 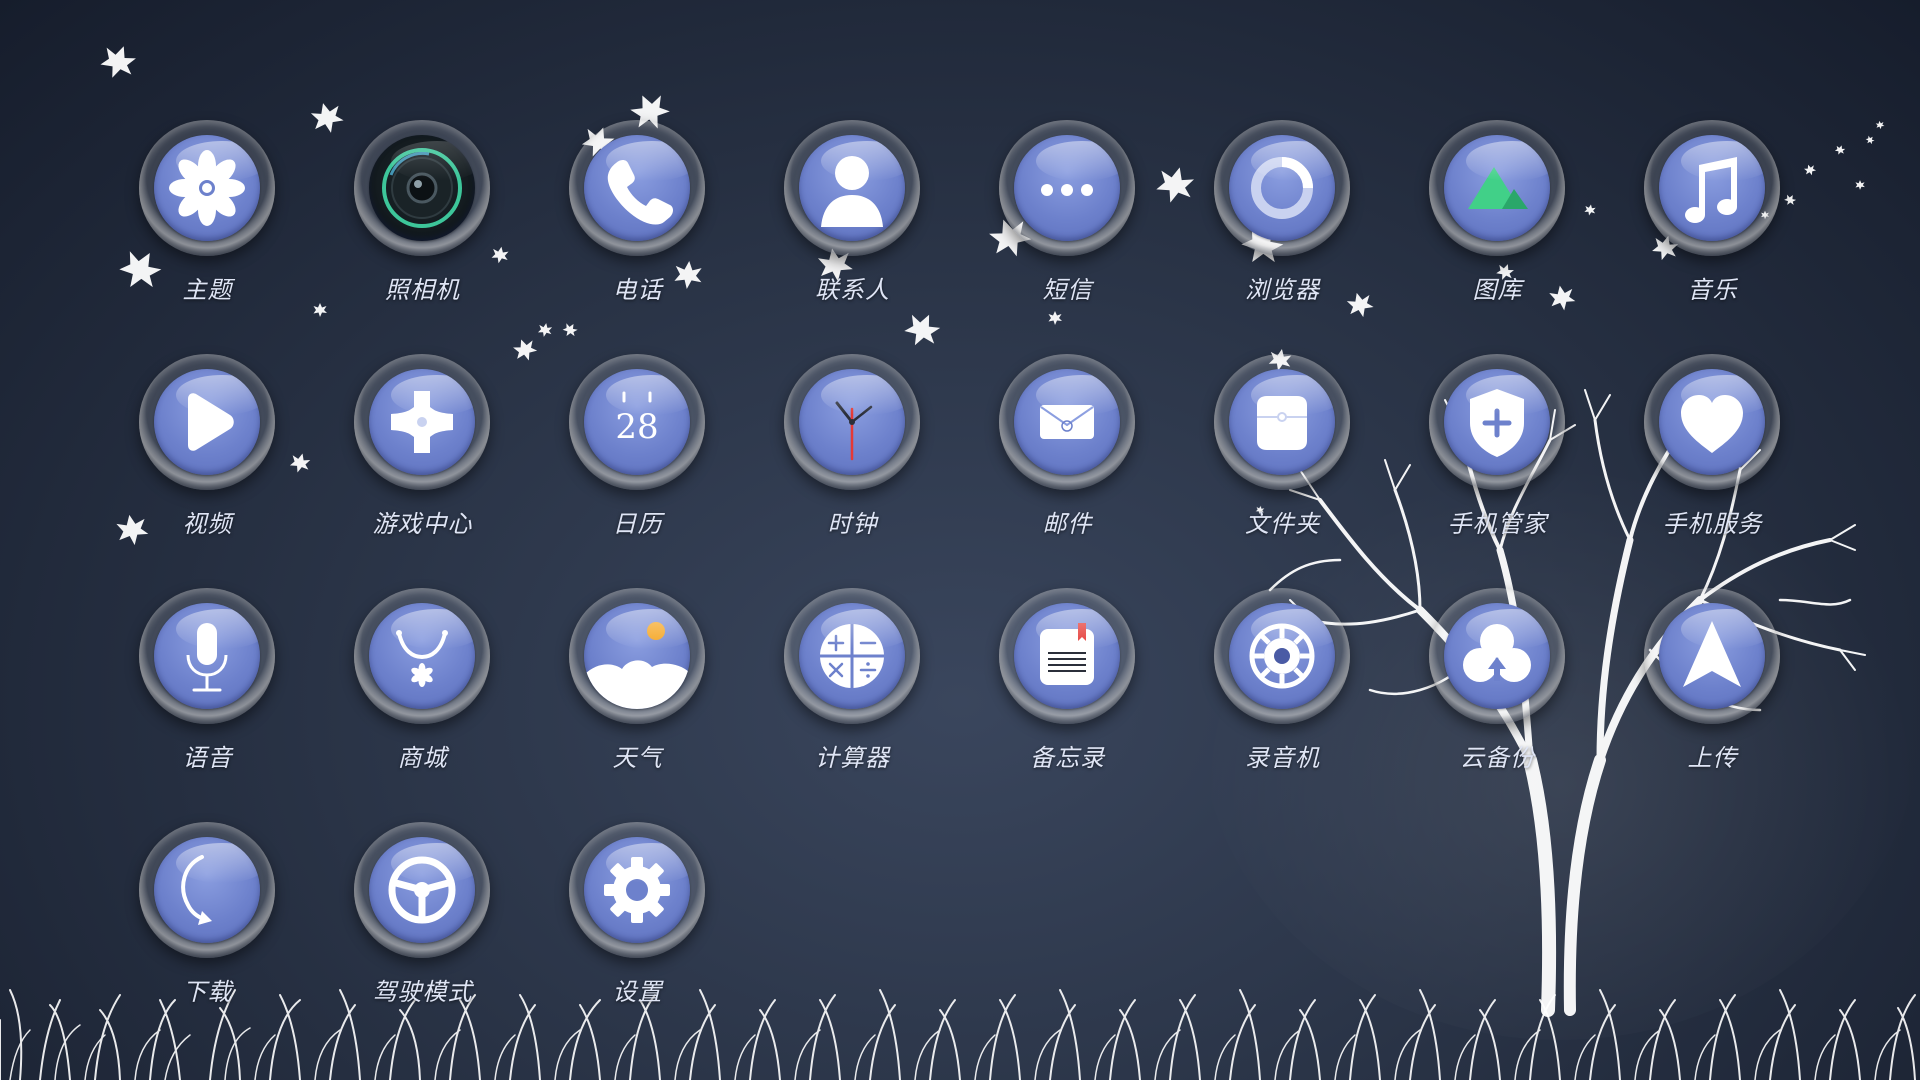 What do you see at coordinates (637, 992) in the screenshot?
I see `app-label: 设置` at bounding box center [637, 992].